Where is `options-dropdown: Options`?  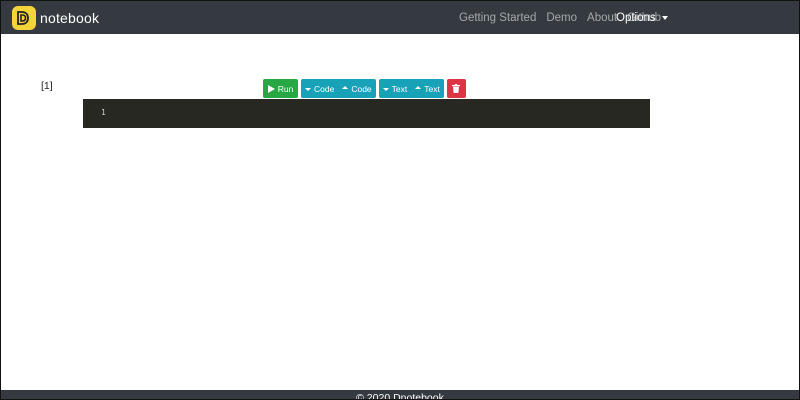 options-dropdown: Options is located at coordinates (642, 17).